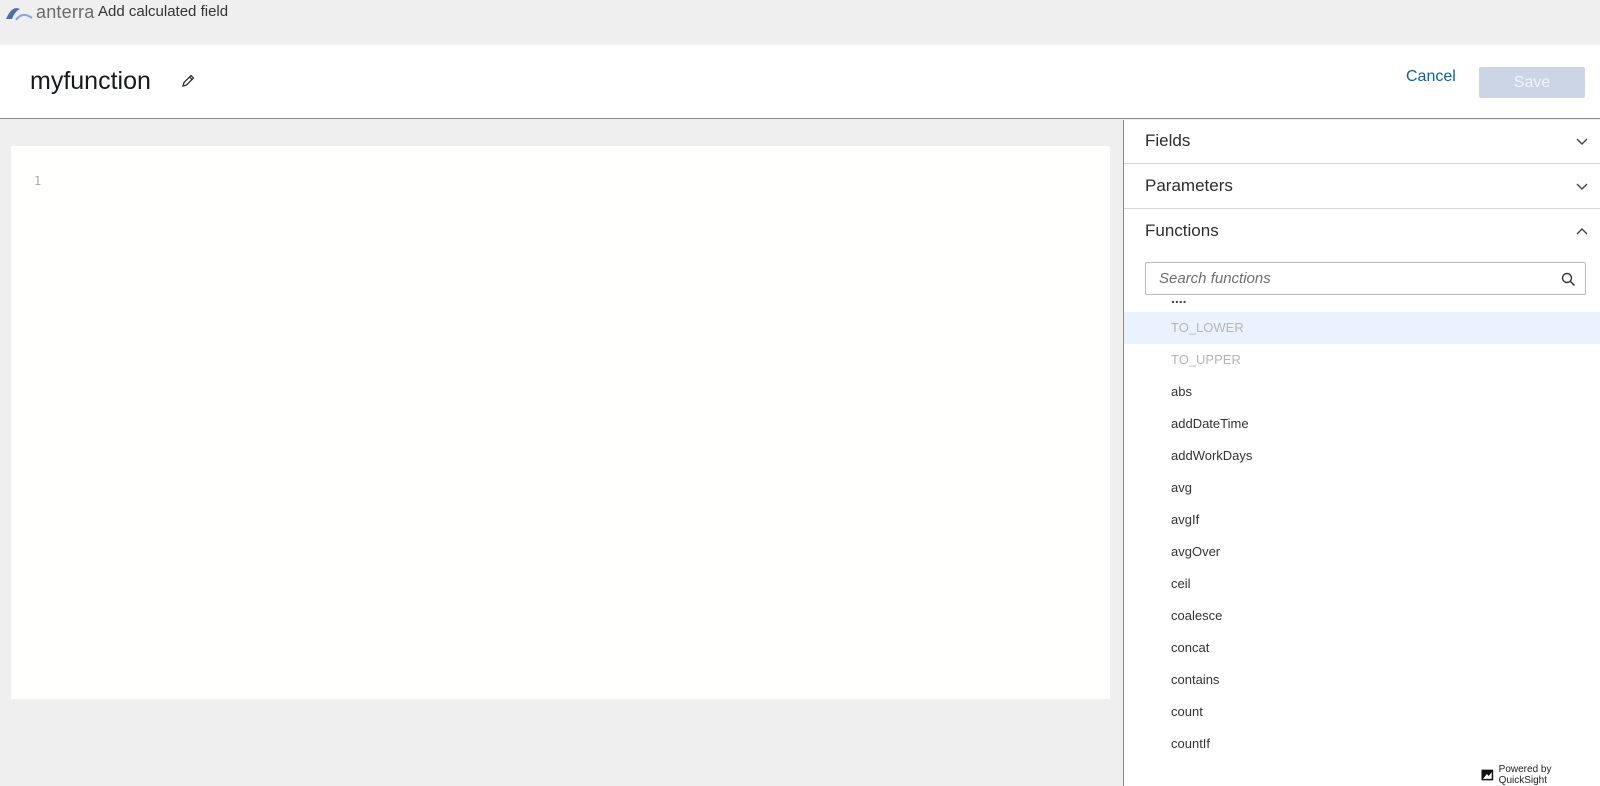  I want to click on search-functions-box, so click(1365, 278).